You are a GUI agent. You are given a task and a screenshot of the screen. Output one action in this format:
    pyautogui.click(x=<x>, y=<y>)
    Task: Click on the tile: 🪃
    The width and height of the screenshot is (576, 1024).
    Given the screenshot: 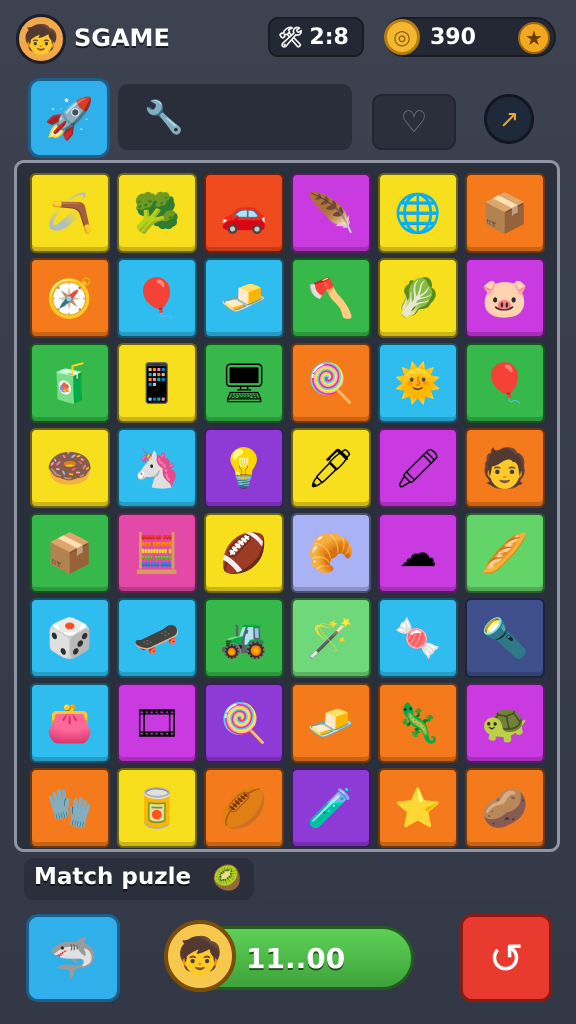 What is the action you would take?
    pyautogui.click(x=70, y=213)
    